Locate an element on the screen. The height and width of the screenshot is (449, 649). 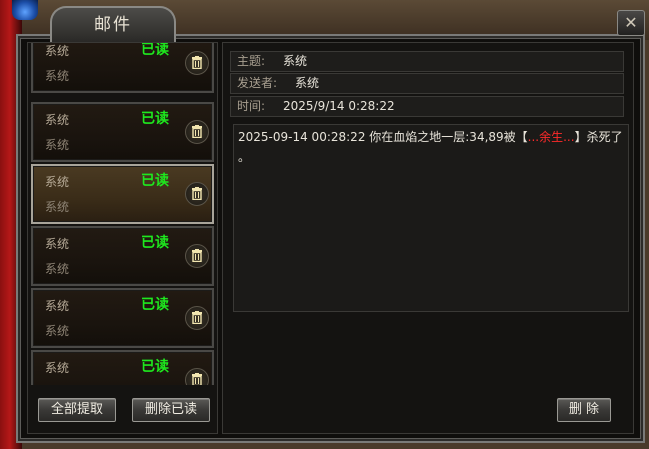
sender-label: 发送者: is located at coordinates (257, 83).